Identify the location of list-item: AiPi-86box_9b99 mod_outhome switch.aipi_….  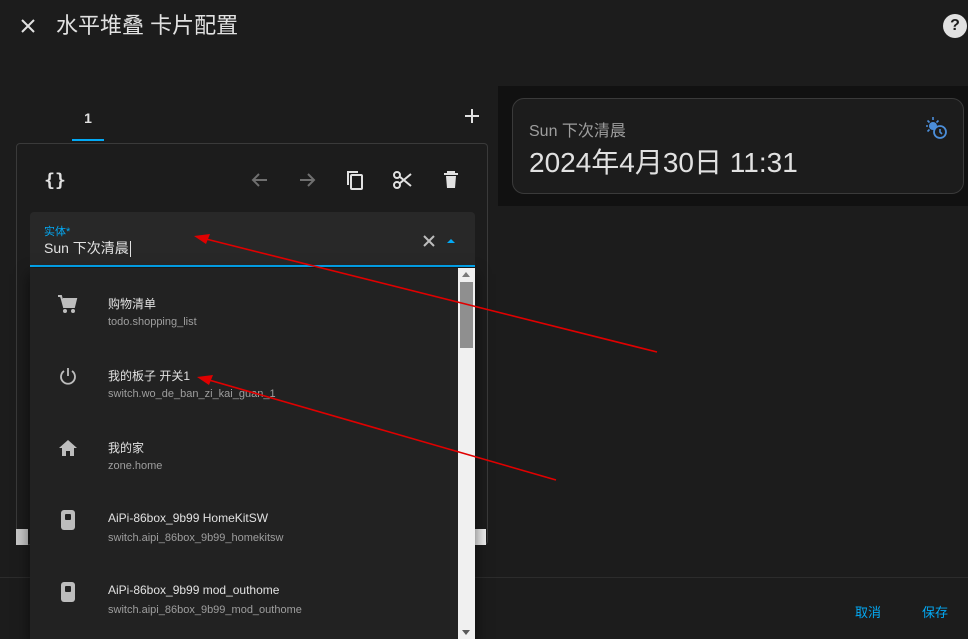
(244, 592).